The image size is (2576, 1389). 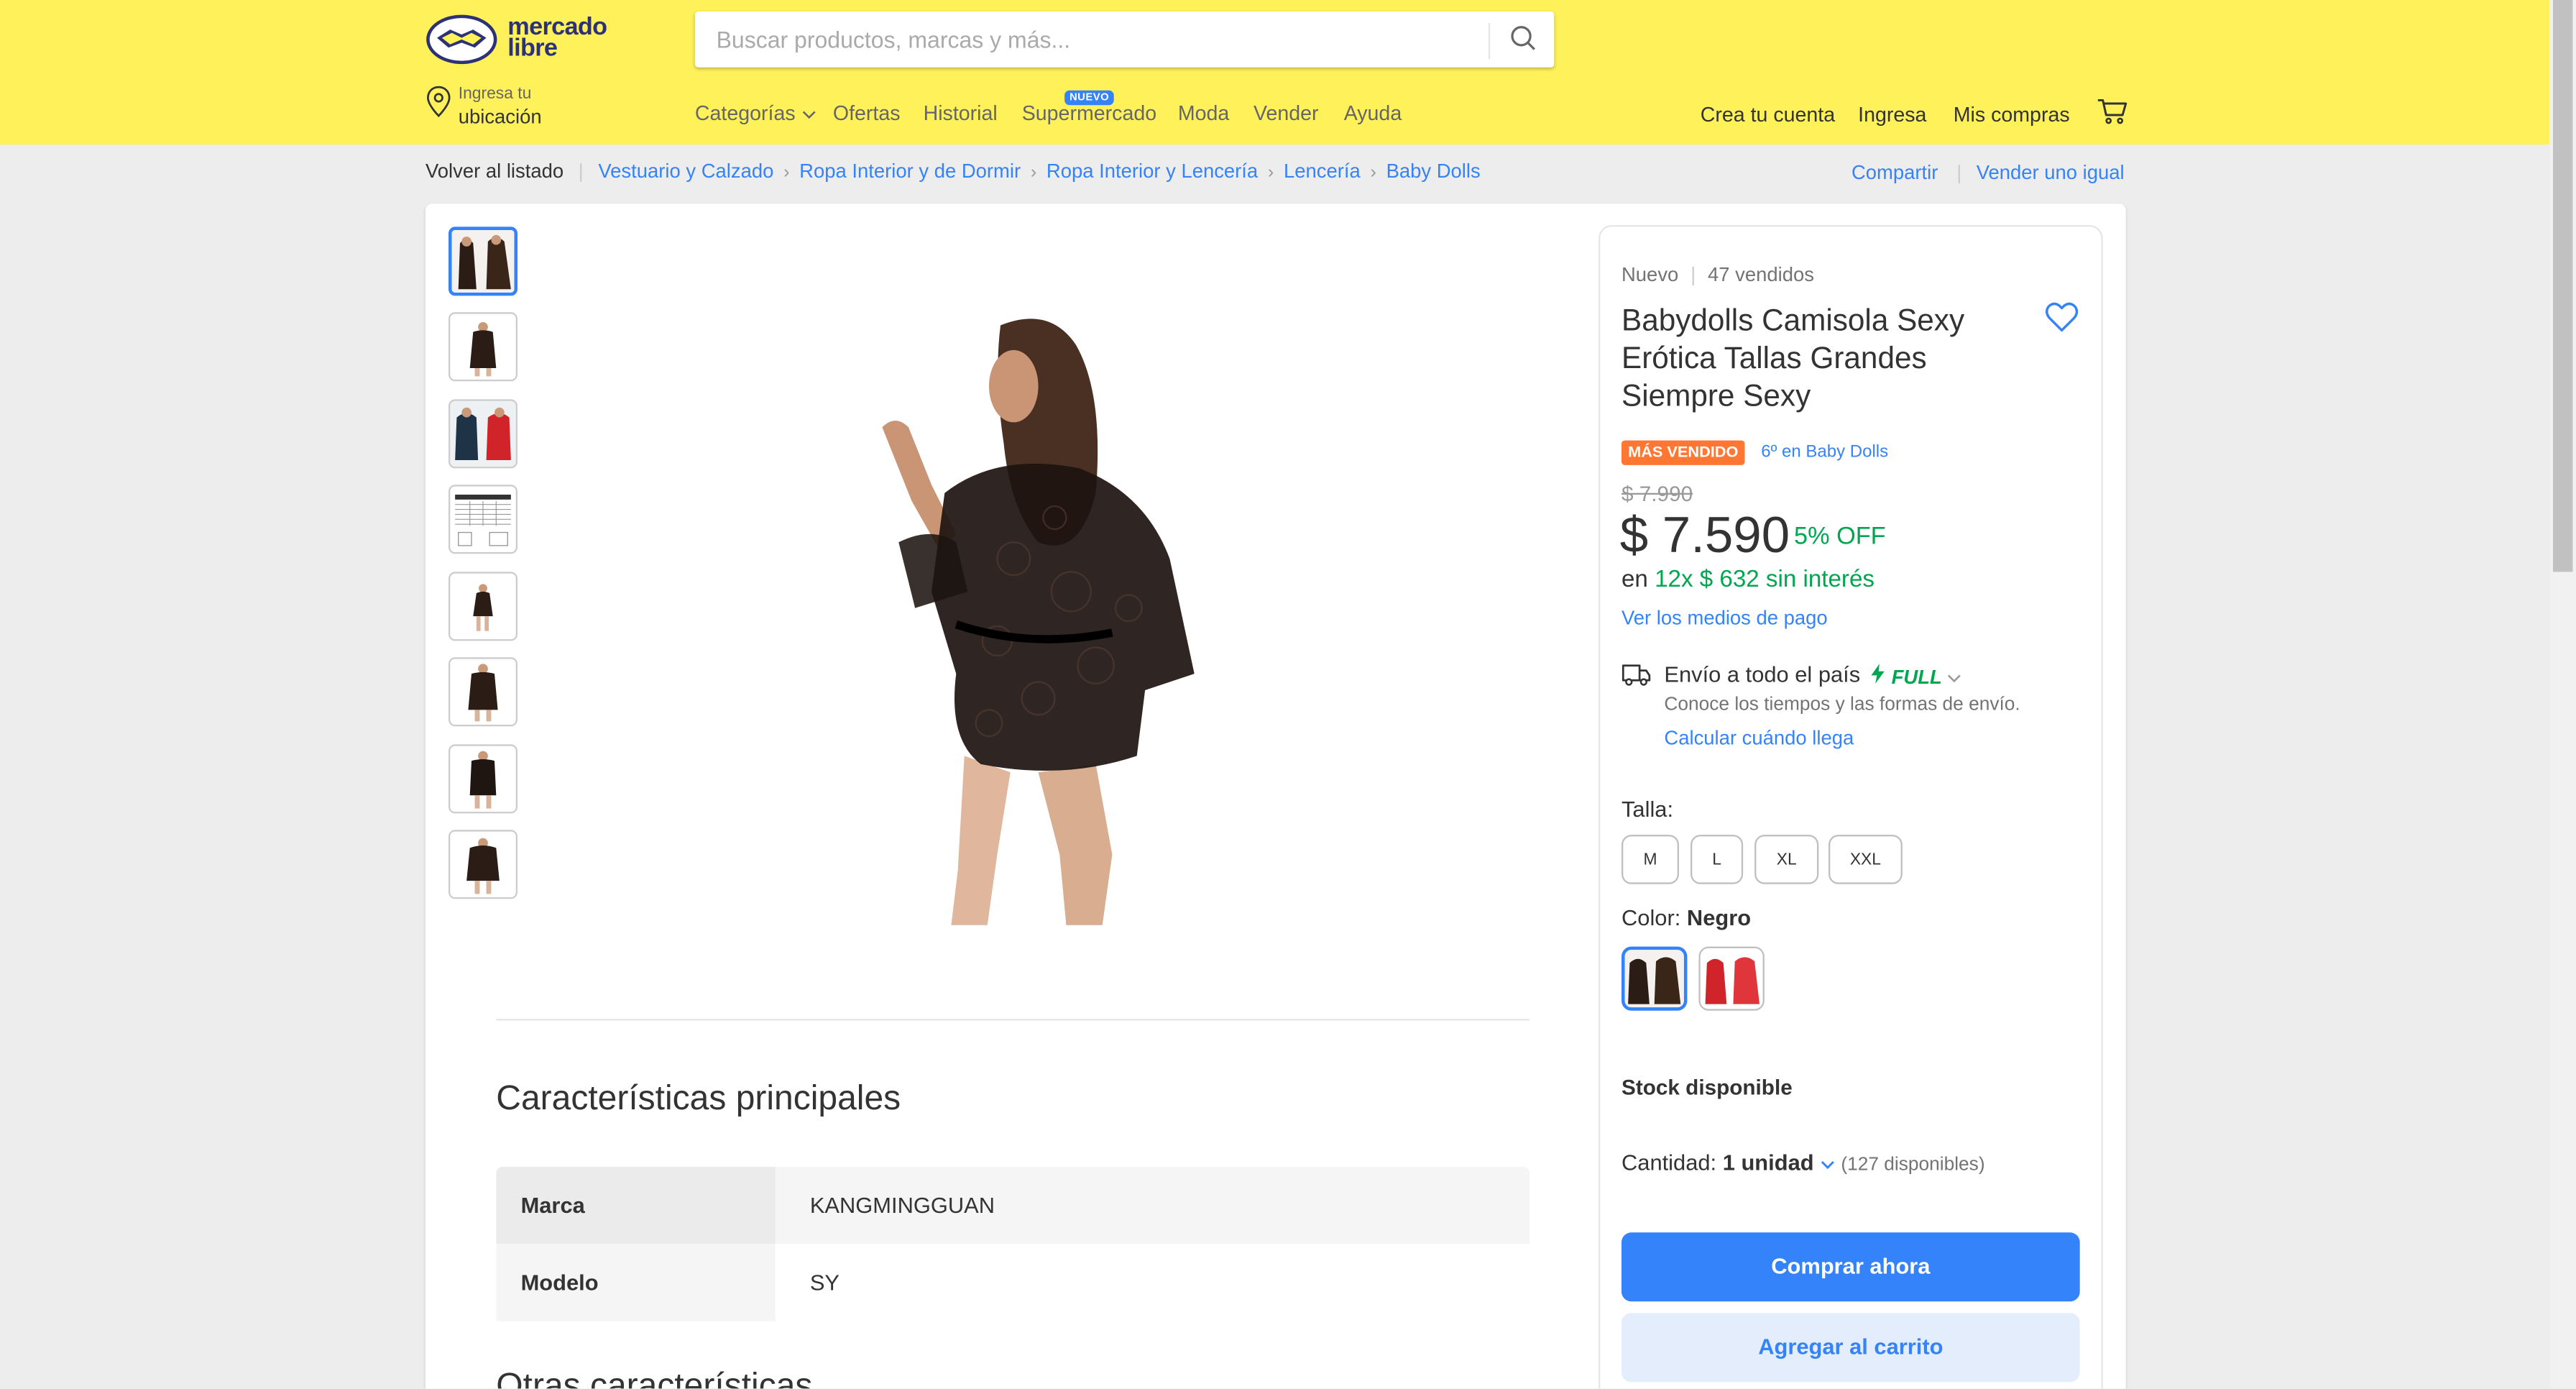 What do you see at coordinates (2012, 115) in the screenshot?
I see `my-purchases-link: Mis compras` at bounding box center [2012, 115].